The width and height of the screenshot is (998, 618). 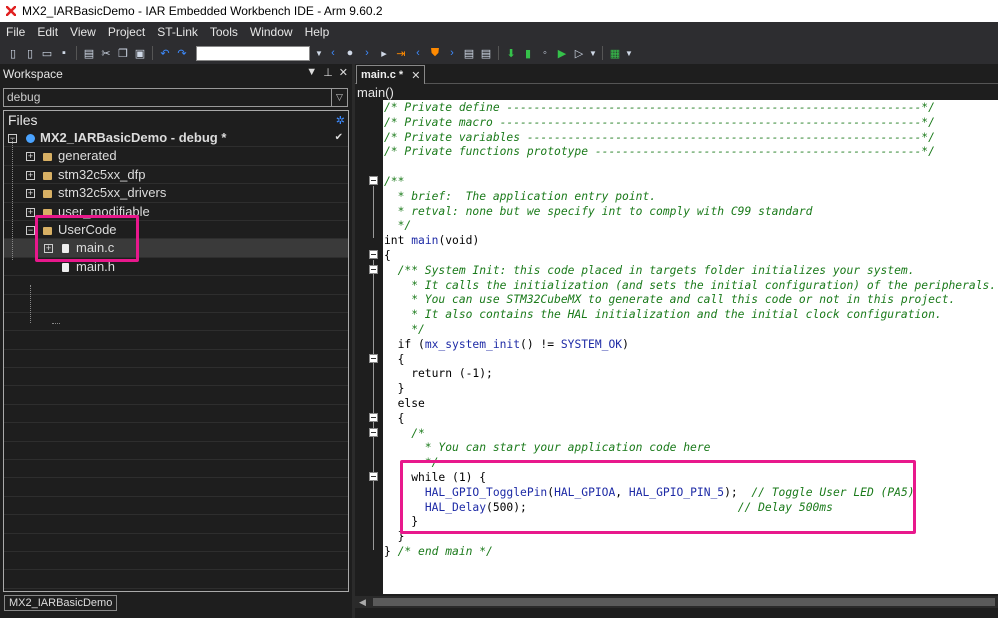 What do you see at coordinates (593, 53) in the screenshot?
I see `toolbar-overflow-icon: ▼` at bounding box center [593, 53].